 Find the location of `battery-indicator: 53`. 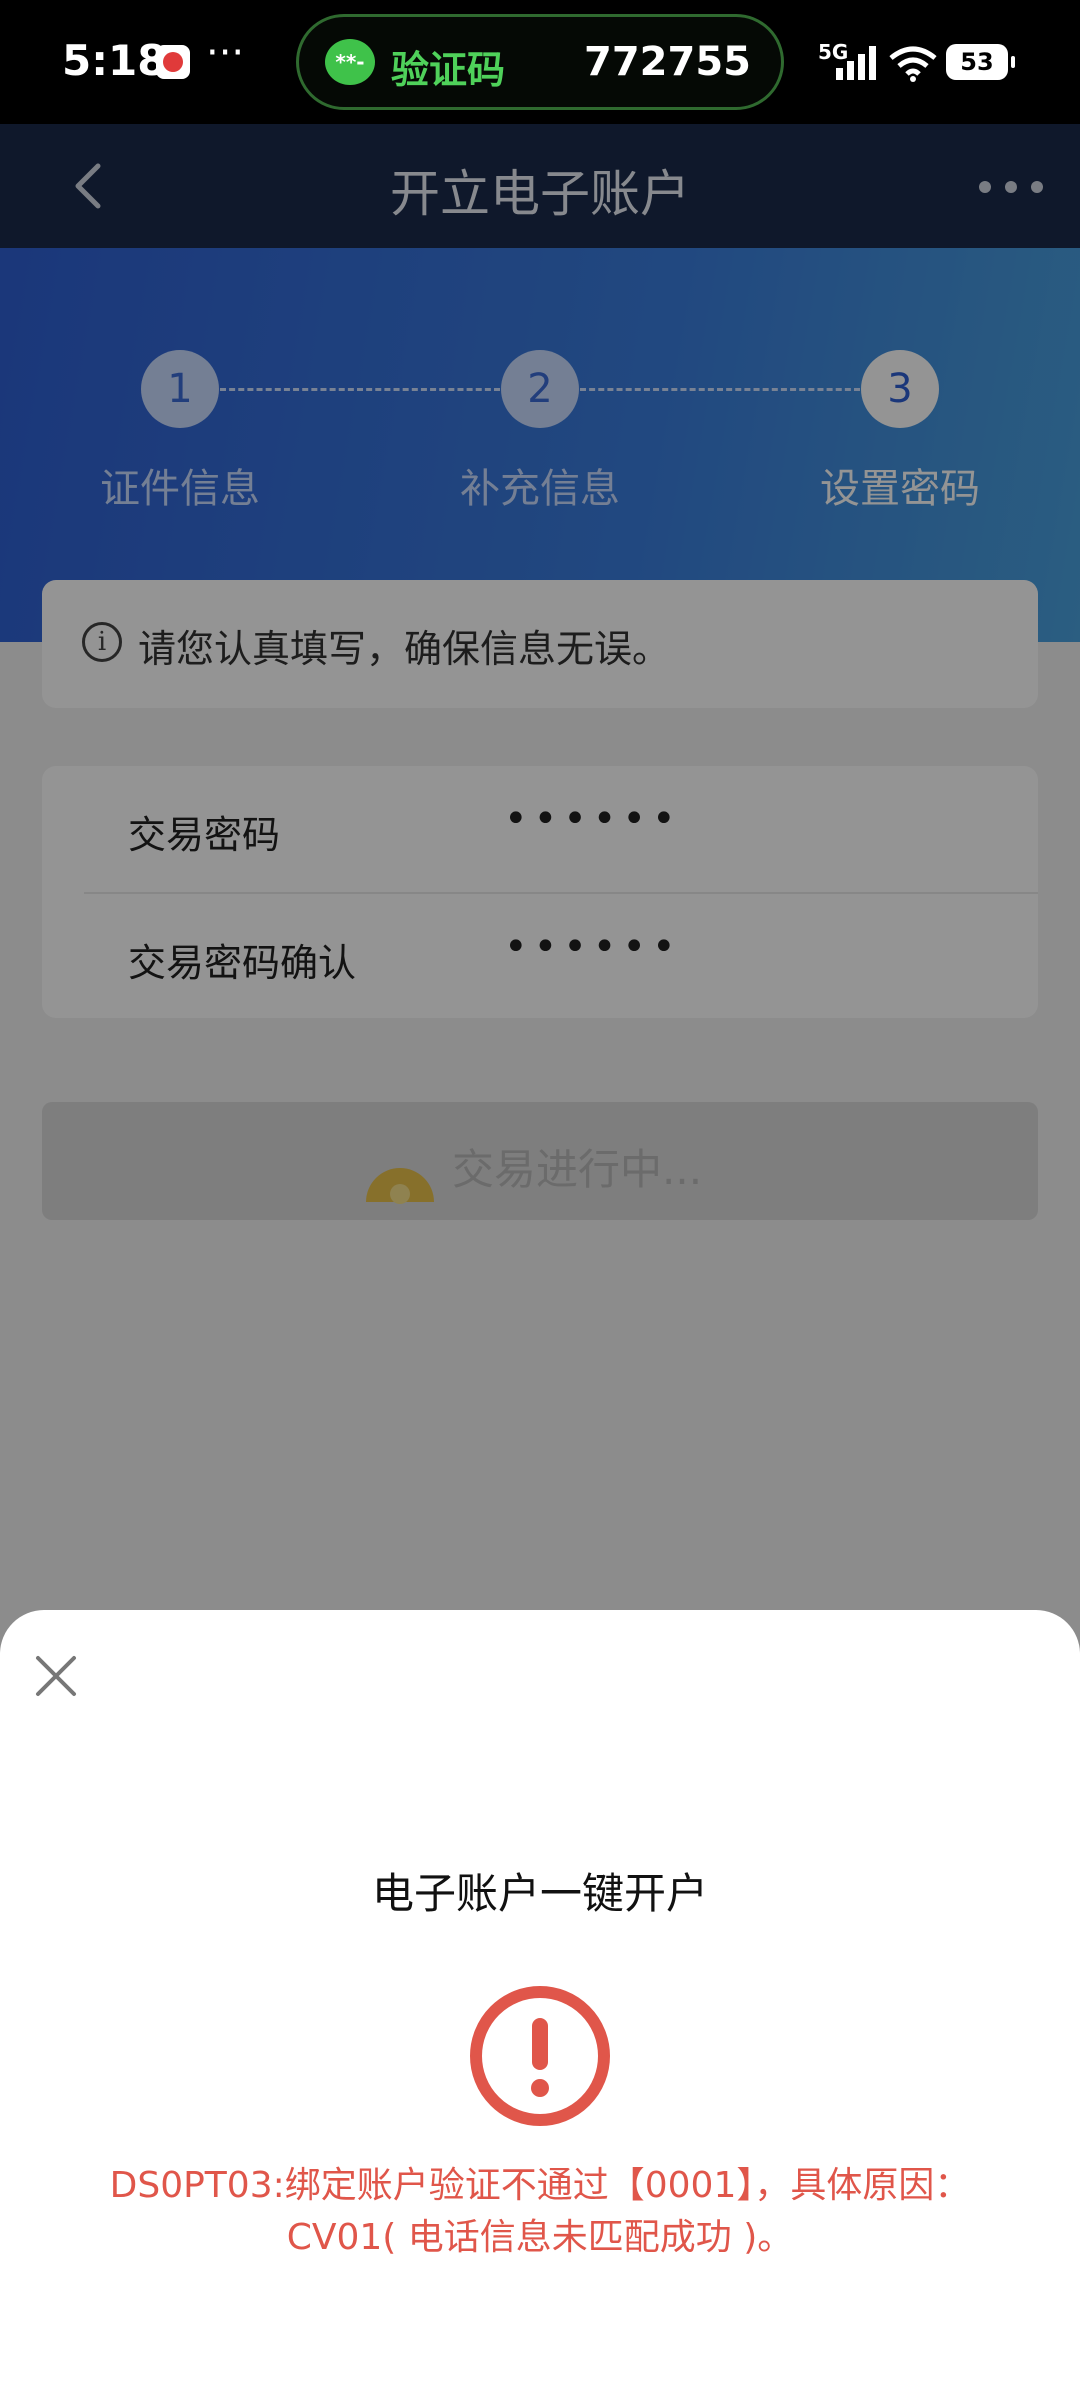

battery-indicator: 53 is located at coordinates (980, 62).